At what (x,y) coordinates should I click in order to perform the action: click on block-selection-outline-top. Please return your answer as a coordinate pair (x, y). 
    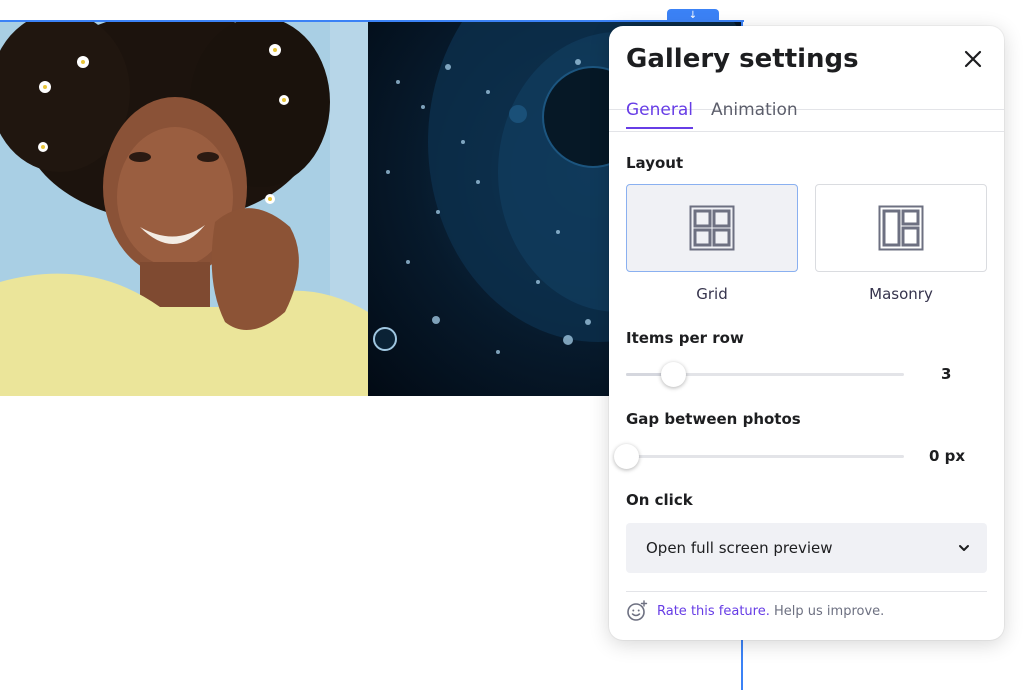
    Looking at the image, I should click on (372, 21).